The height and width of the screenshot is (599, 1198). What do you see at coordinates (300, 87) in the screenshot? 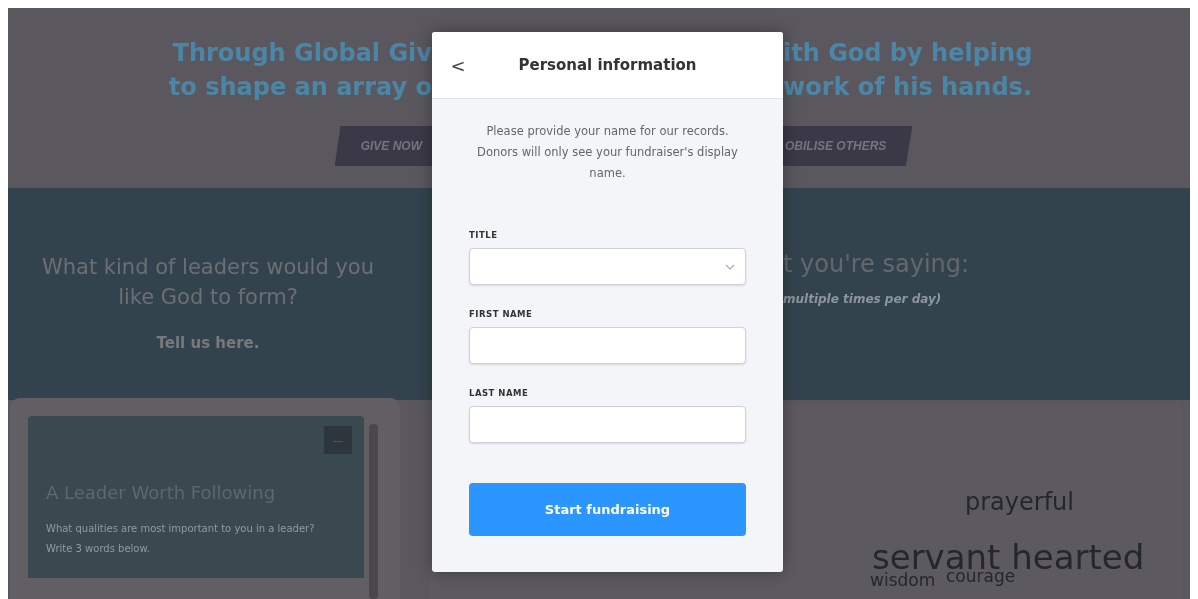
I see `headline-text: to shape an array o` at bounding box center [300, 87].